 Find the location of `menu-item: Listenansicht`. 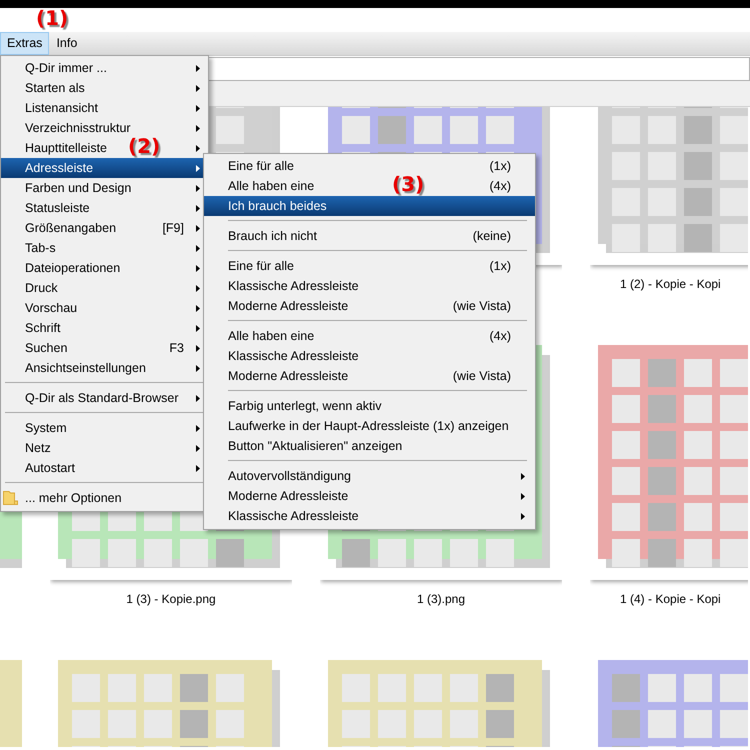

menu-item: Listenansicht is located at coordinates (104, 108).